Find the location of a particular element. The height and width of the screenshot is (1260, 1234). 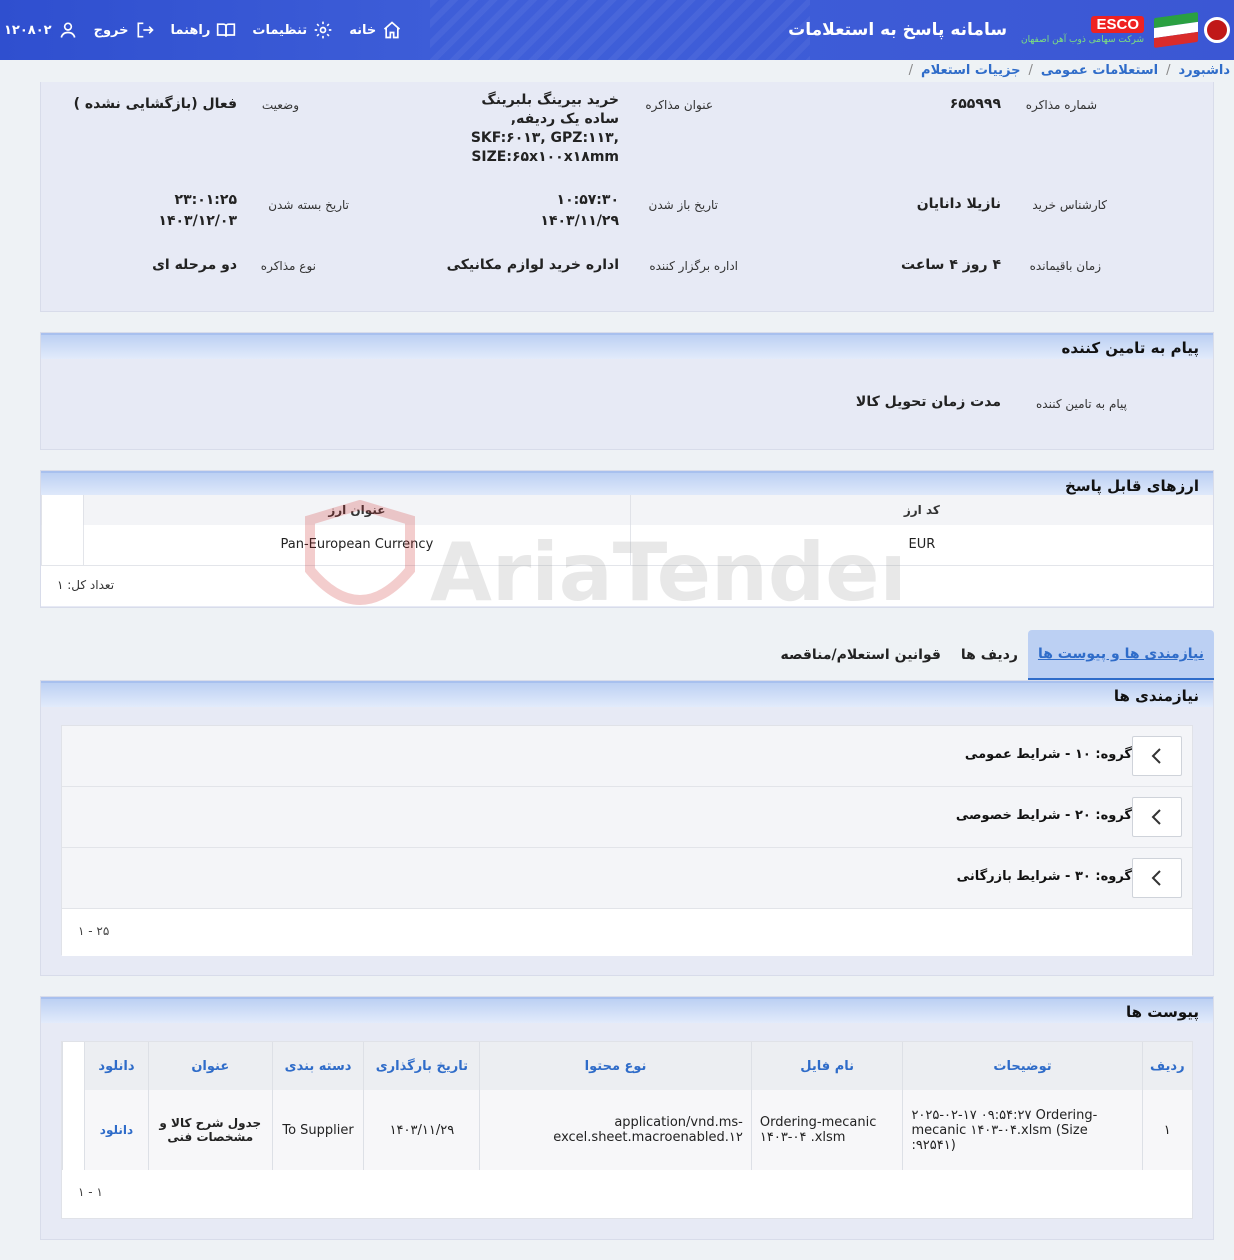

currencies-footer: تعداد کل: ۱ is located at coordinates (627, 585).